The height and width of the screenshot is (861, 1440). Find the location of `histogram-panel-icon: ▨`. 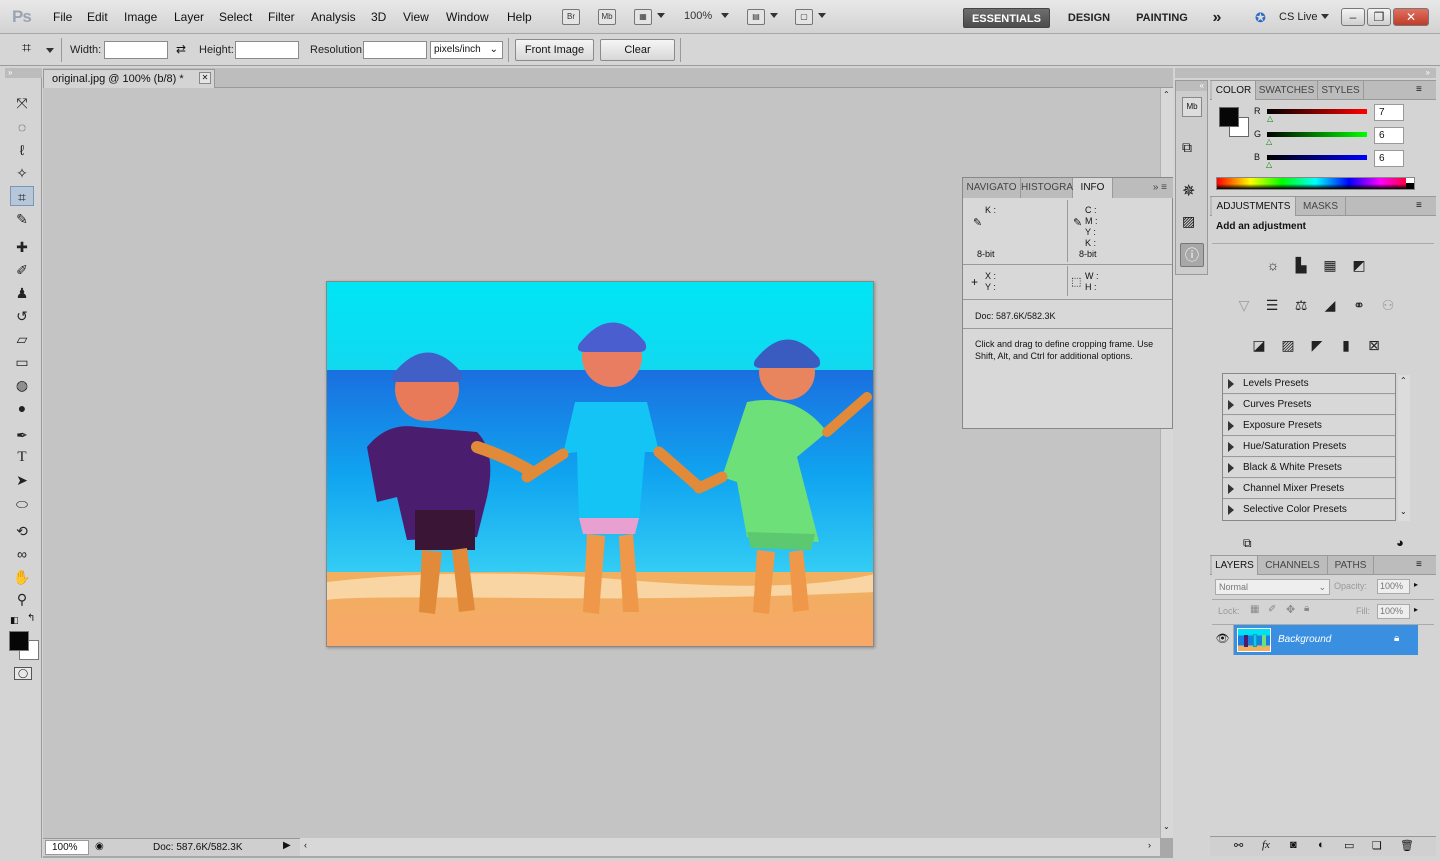

histogram-panel-icon: ▨ is located at coordinates (1188, 221).